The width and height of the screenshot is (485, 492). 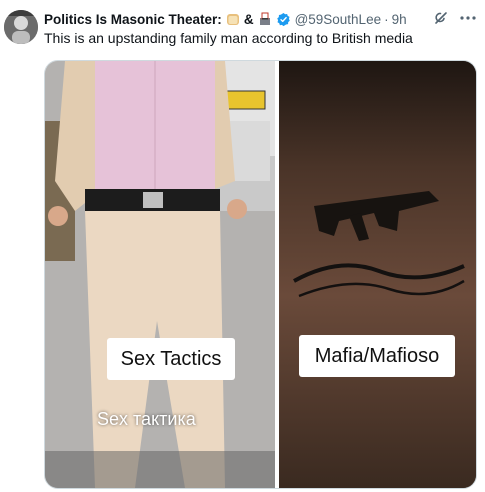 I want to click on left-caption-label: Sex Tactics, so click(x=171, y=359).